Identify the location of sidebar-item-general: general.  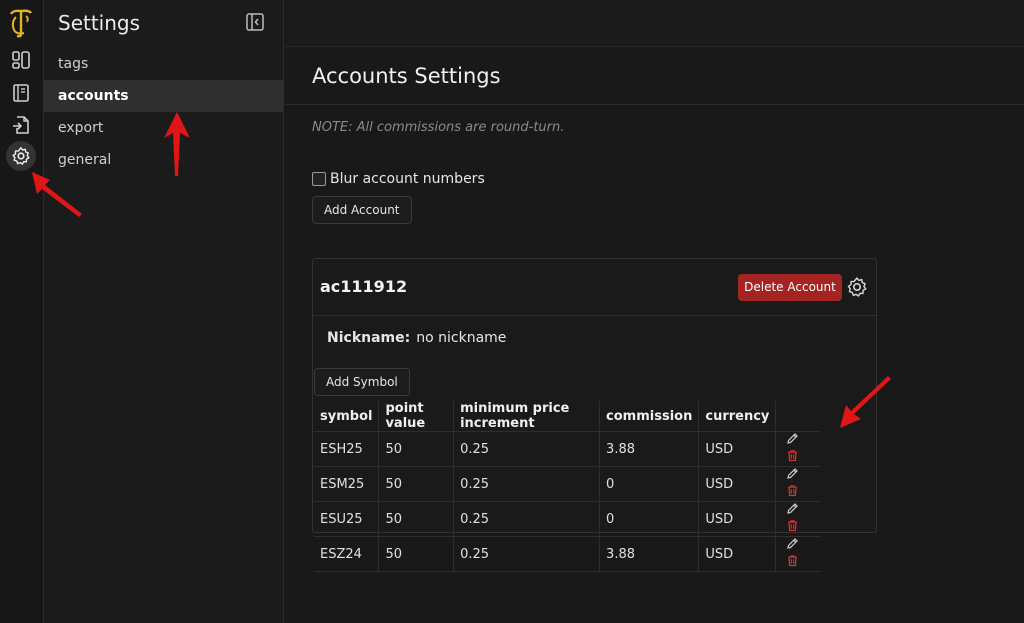
(163, 160).